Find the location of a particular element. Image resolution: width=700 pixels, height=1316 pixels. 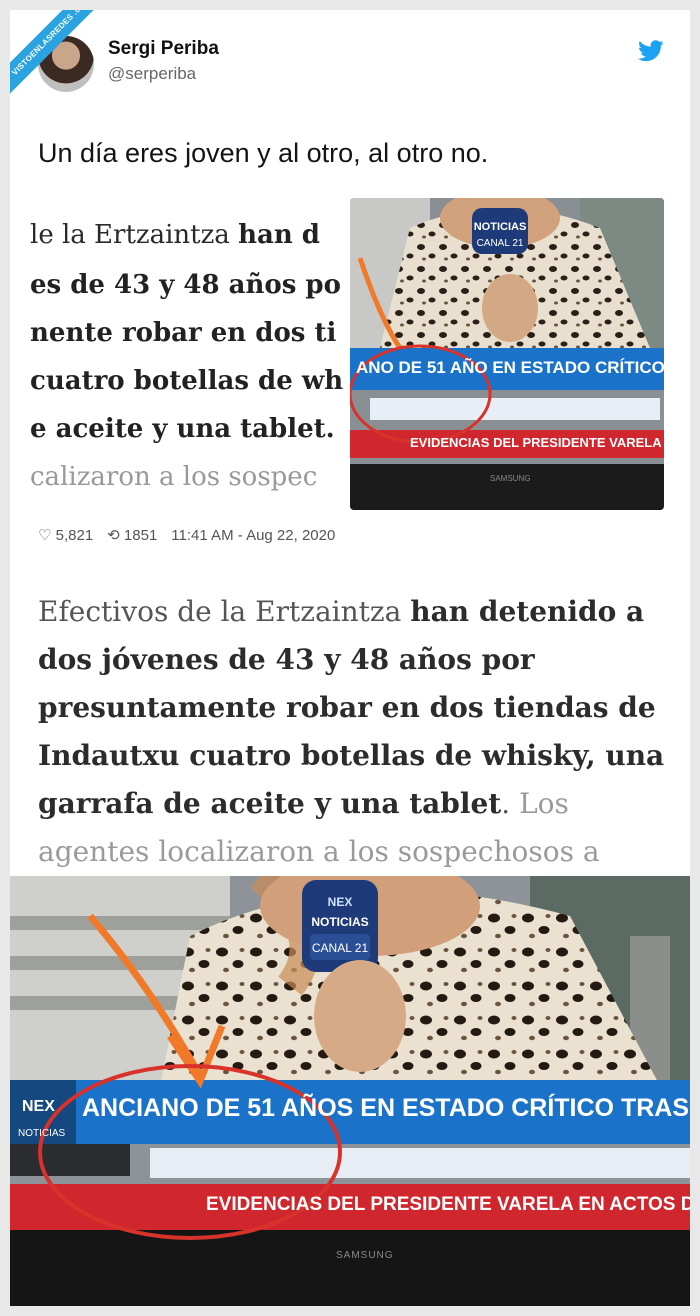

ticker-label: NOTICIAS is located at coordinates (42, 1133).